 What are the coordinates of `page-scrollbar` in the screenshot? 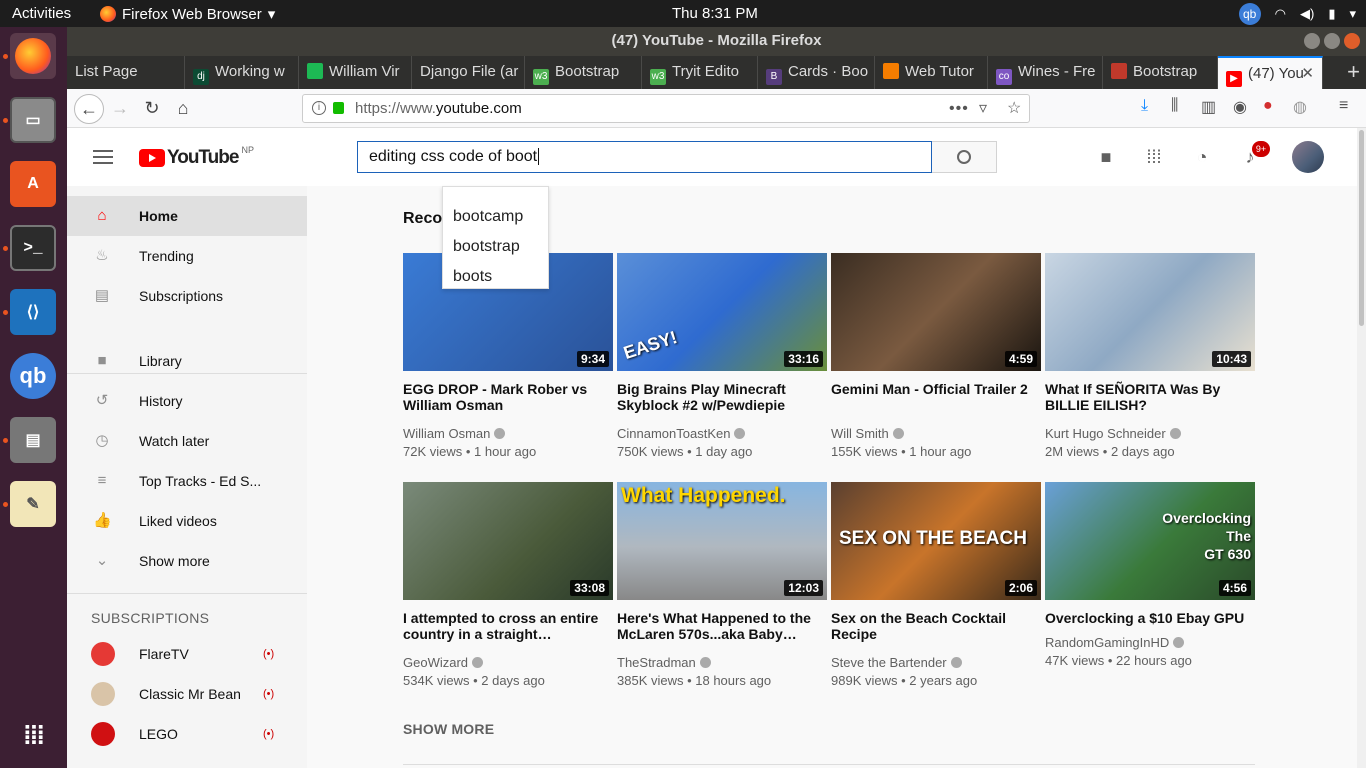 It's located at (1361, 448).